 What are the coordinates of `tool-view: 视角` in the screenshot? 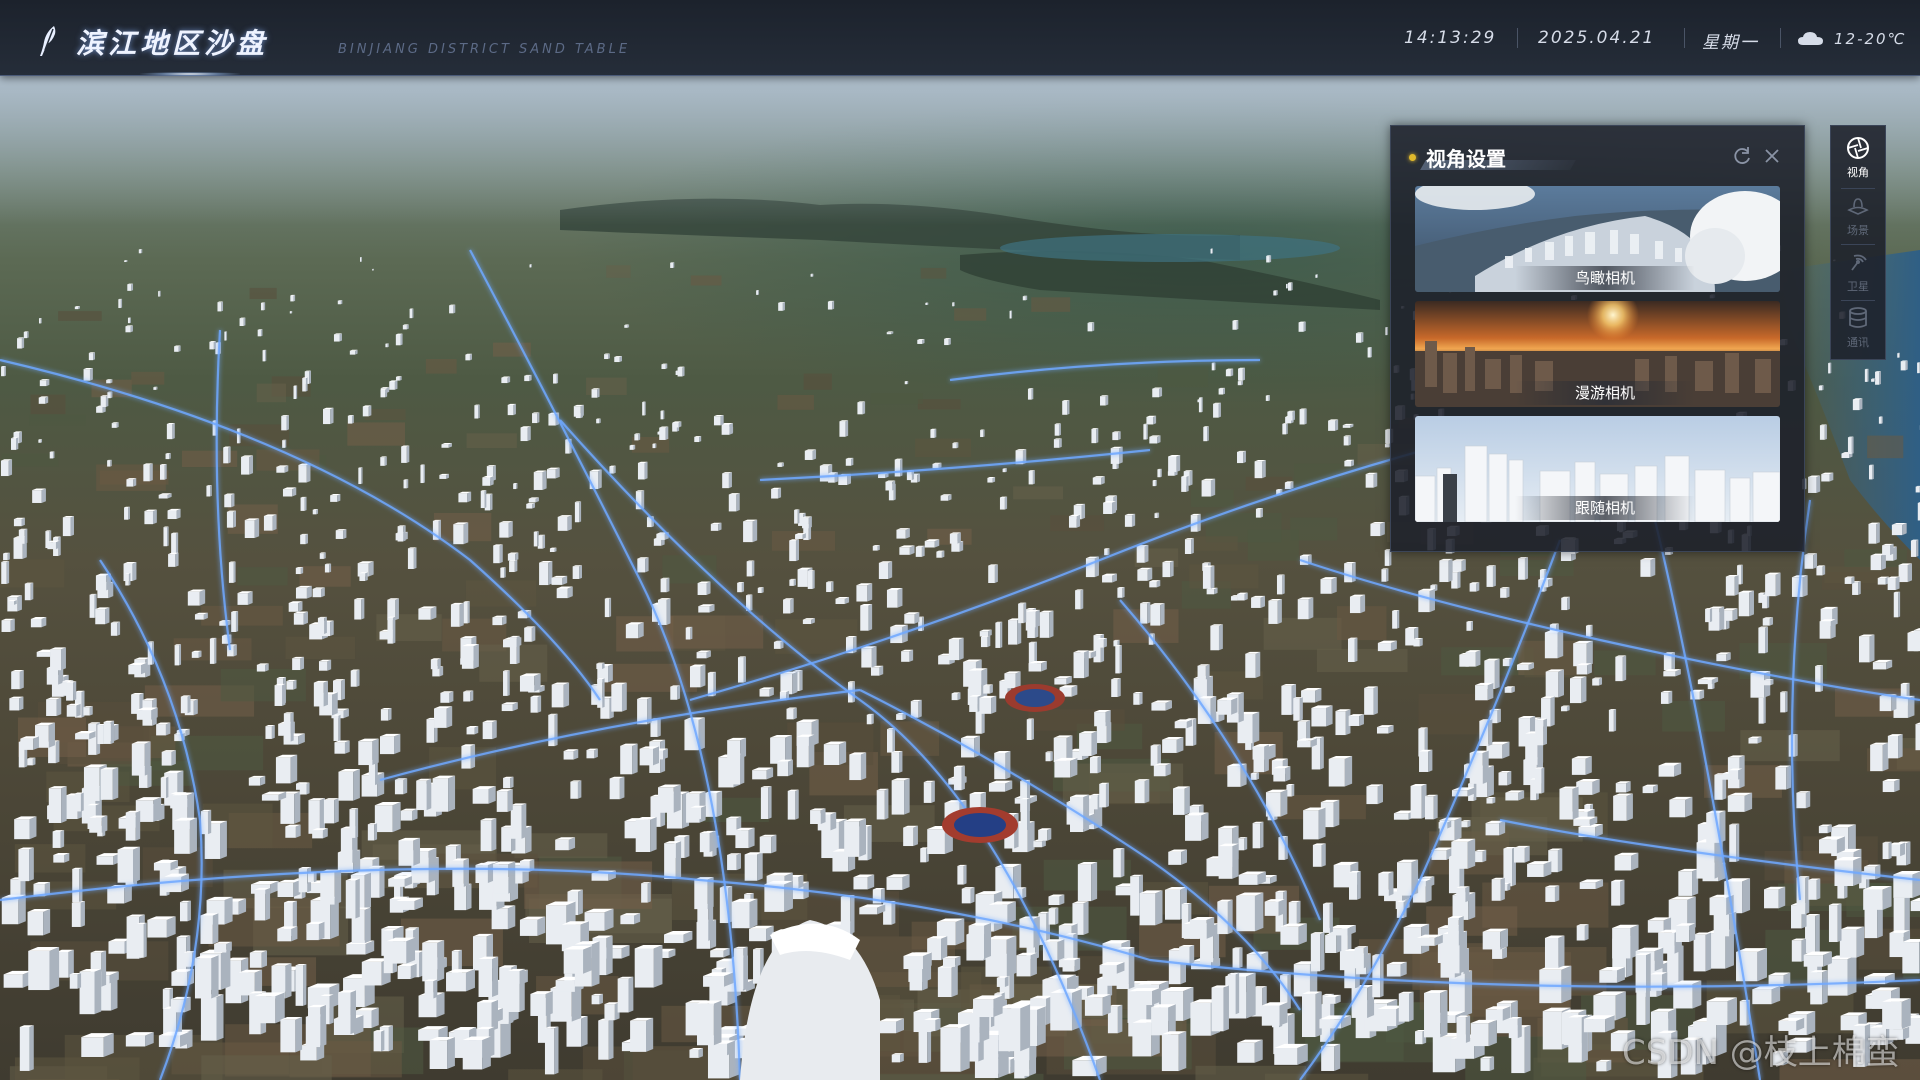 It's located at (1858, 158).